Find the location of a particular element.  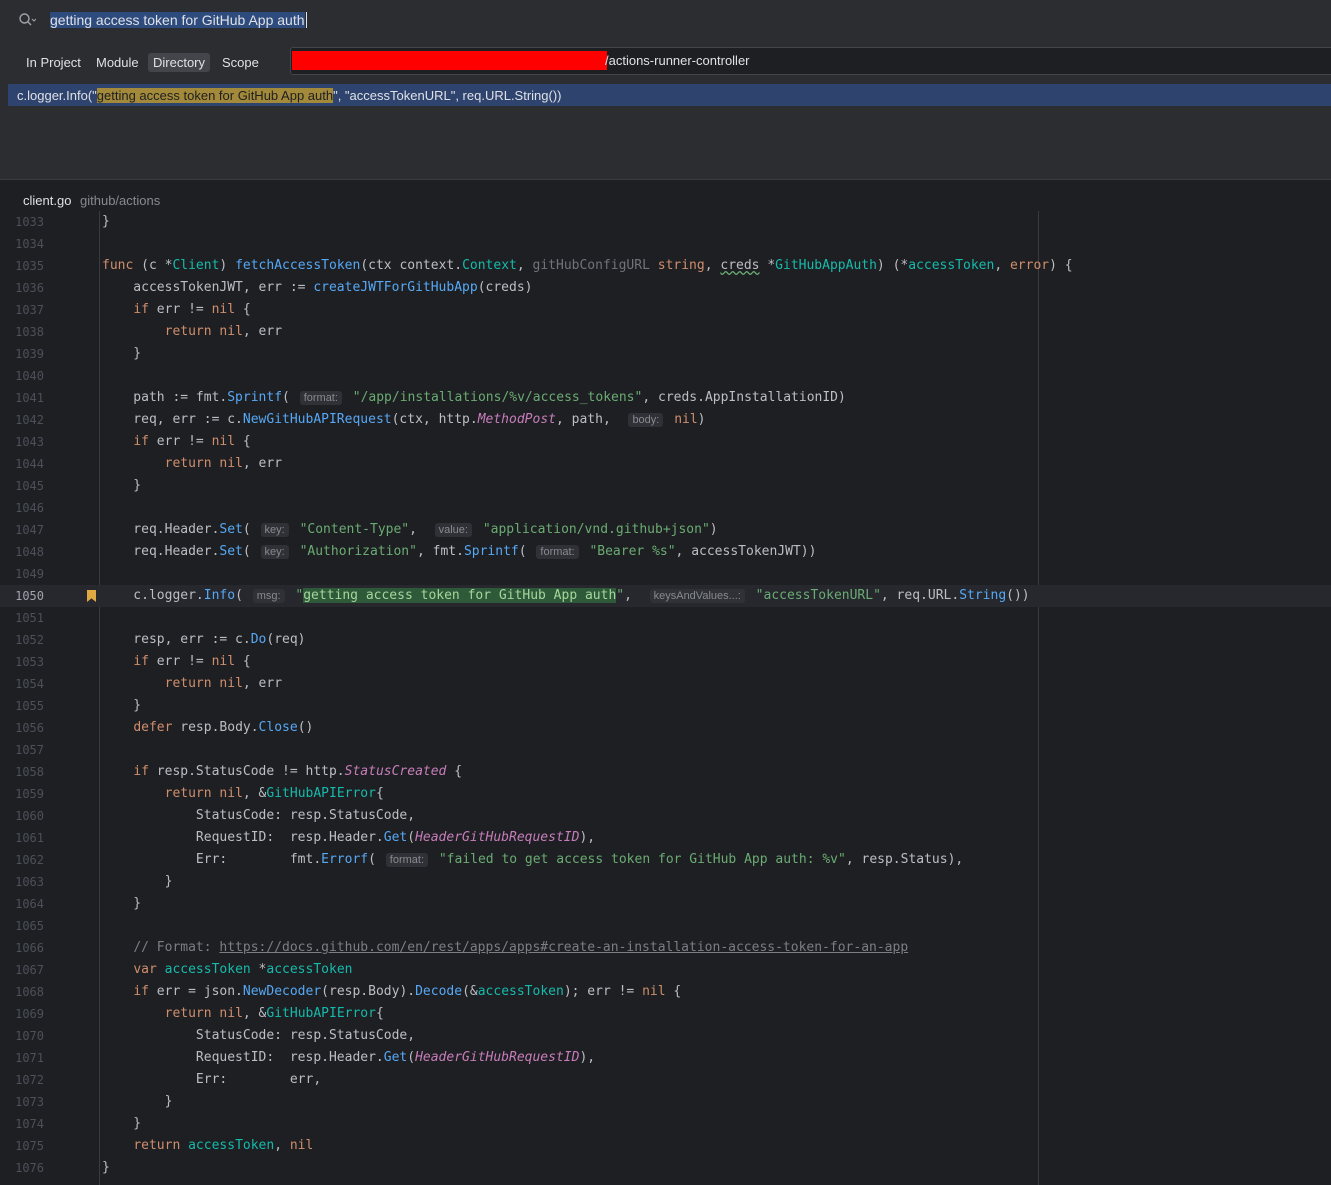

result-suffix: ", "accessTokenURL", req.URL.String()) is located at coordinates (447, 95).